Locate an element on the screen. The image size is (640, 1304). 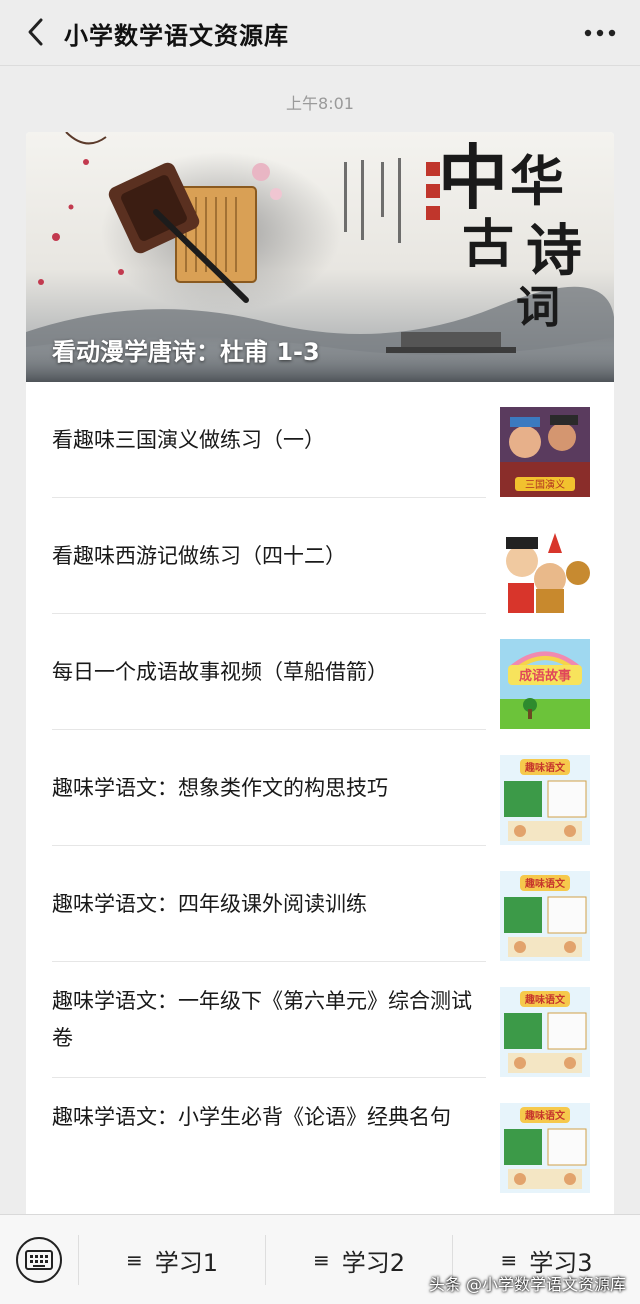
menu-label: 学习2 is located at coordinates (373, 1262).